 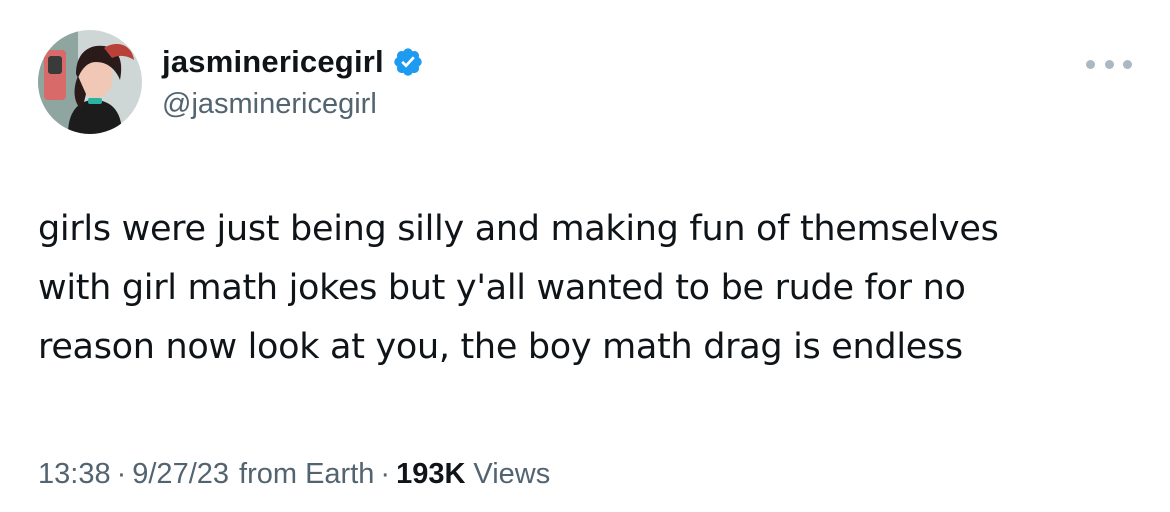 I want to click on avatar-photo, so click(x=90, y=82).